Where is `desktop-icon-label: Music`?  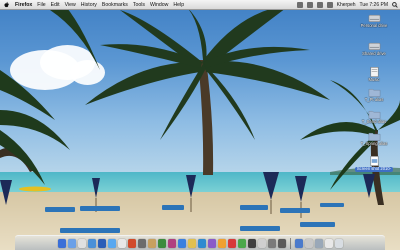
desktop-icon-label: Music is located at coordinates (374, 79).